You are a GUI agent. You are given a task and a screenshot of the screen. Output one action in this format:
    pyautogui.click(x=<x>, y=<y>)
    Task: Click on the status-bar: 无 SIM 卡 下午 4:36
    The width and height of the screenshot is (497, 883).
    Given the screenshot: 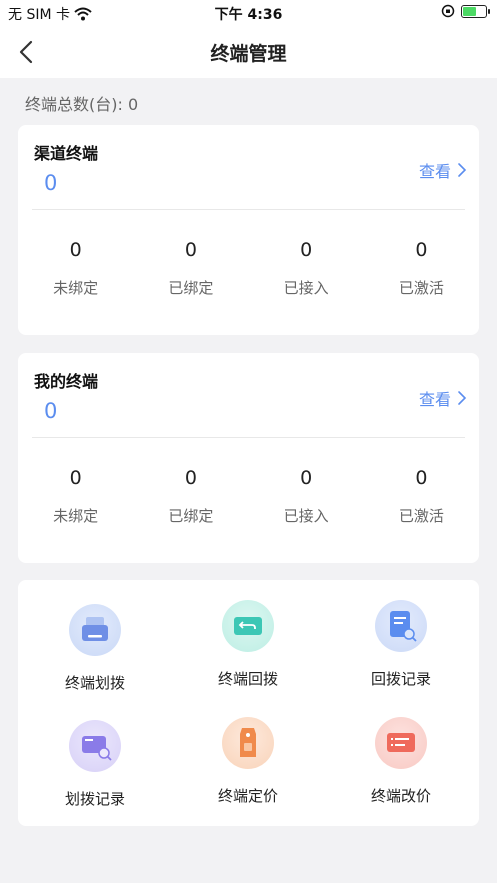 What is the action you would take?
    pyautogui.click(x=248, y=13)
    